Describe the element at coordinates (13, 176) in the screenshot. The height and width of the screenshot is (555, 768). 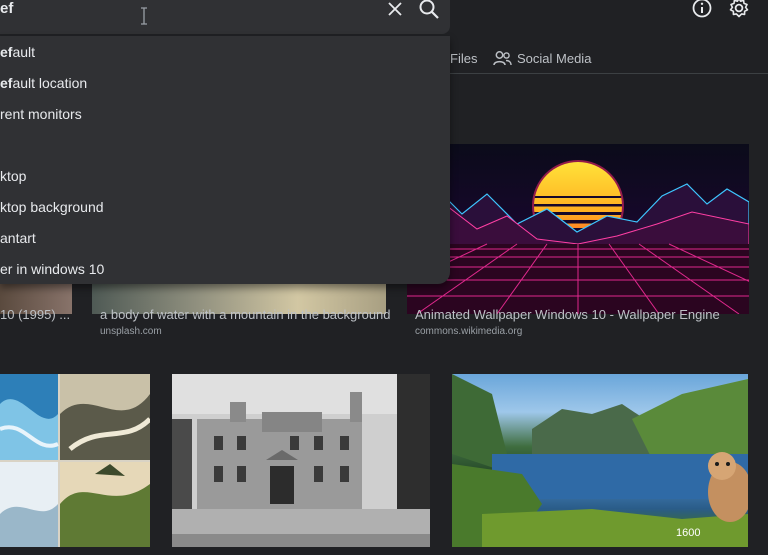
I see `suggestion-item: ktop` at that location.